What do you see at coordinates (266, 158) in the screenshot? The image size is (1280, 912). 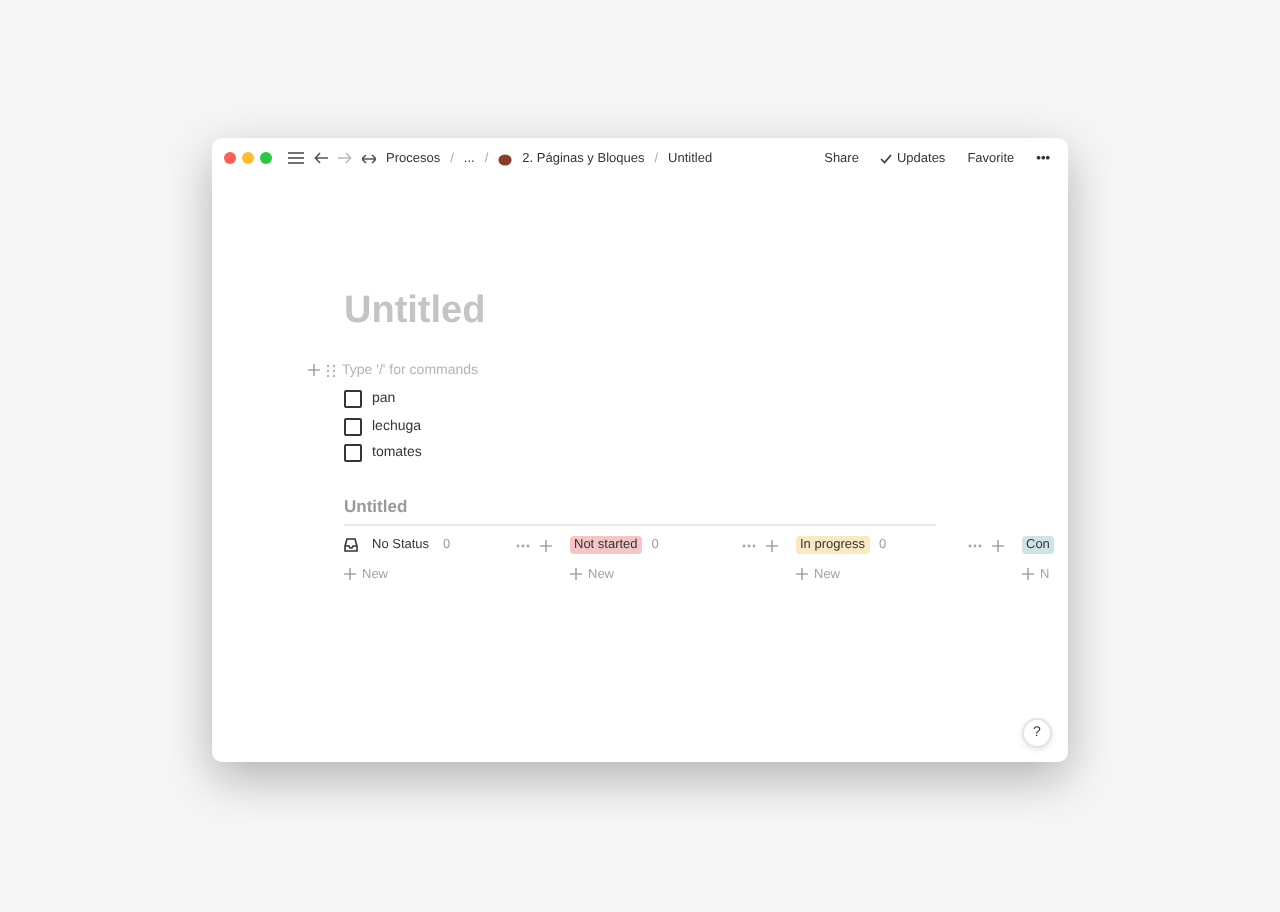 I see `zoom-button` at bounding box center [266, 158].